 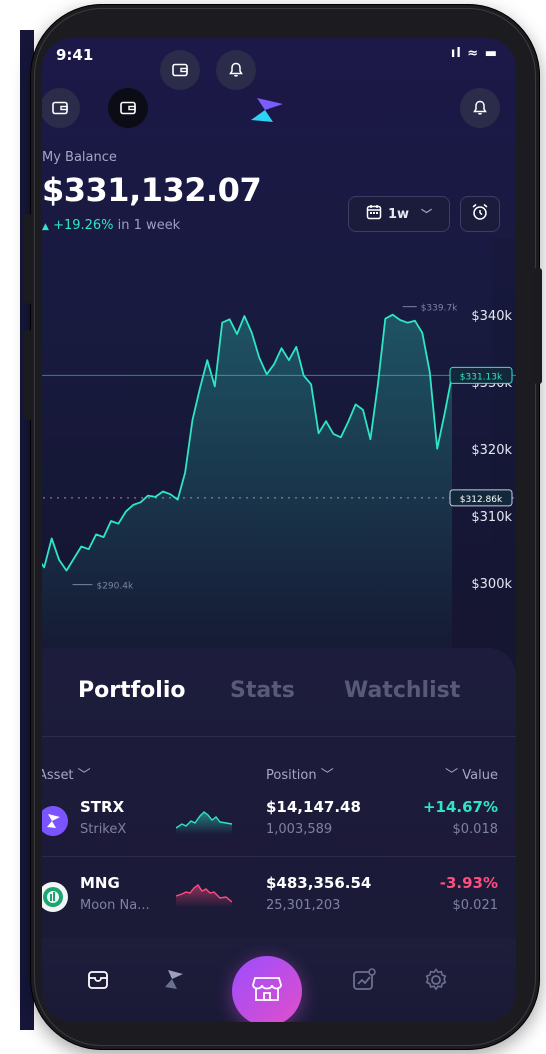 I want to click on column-header-value: ﹀ Value, so click(x=471, y=773).